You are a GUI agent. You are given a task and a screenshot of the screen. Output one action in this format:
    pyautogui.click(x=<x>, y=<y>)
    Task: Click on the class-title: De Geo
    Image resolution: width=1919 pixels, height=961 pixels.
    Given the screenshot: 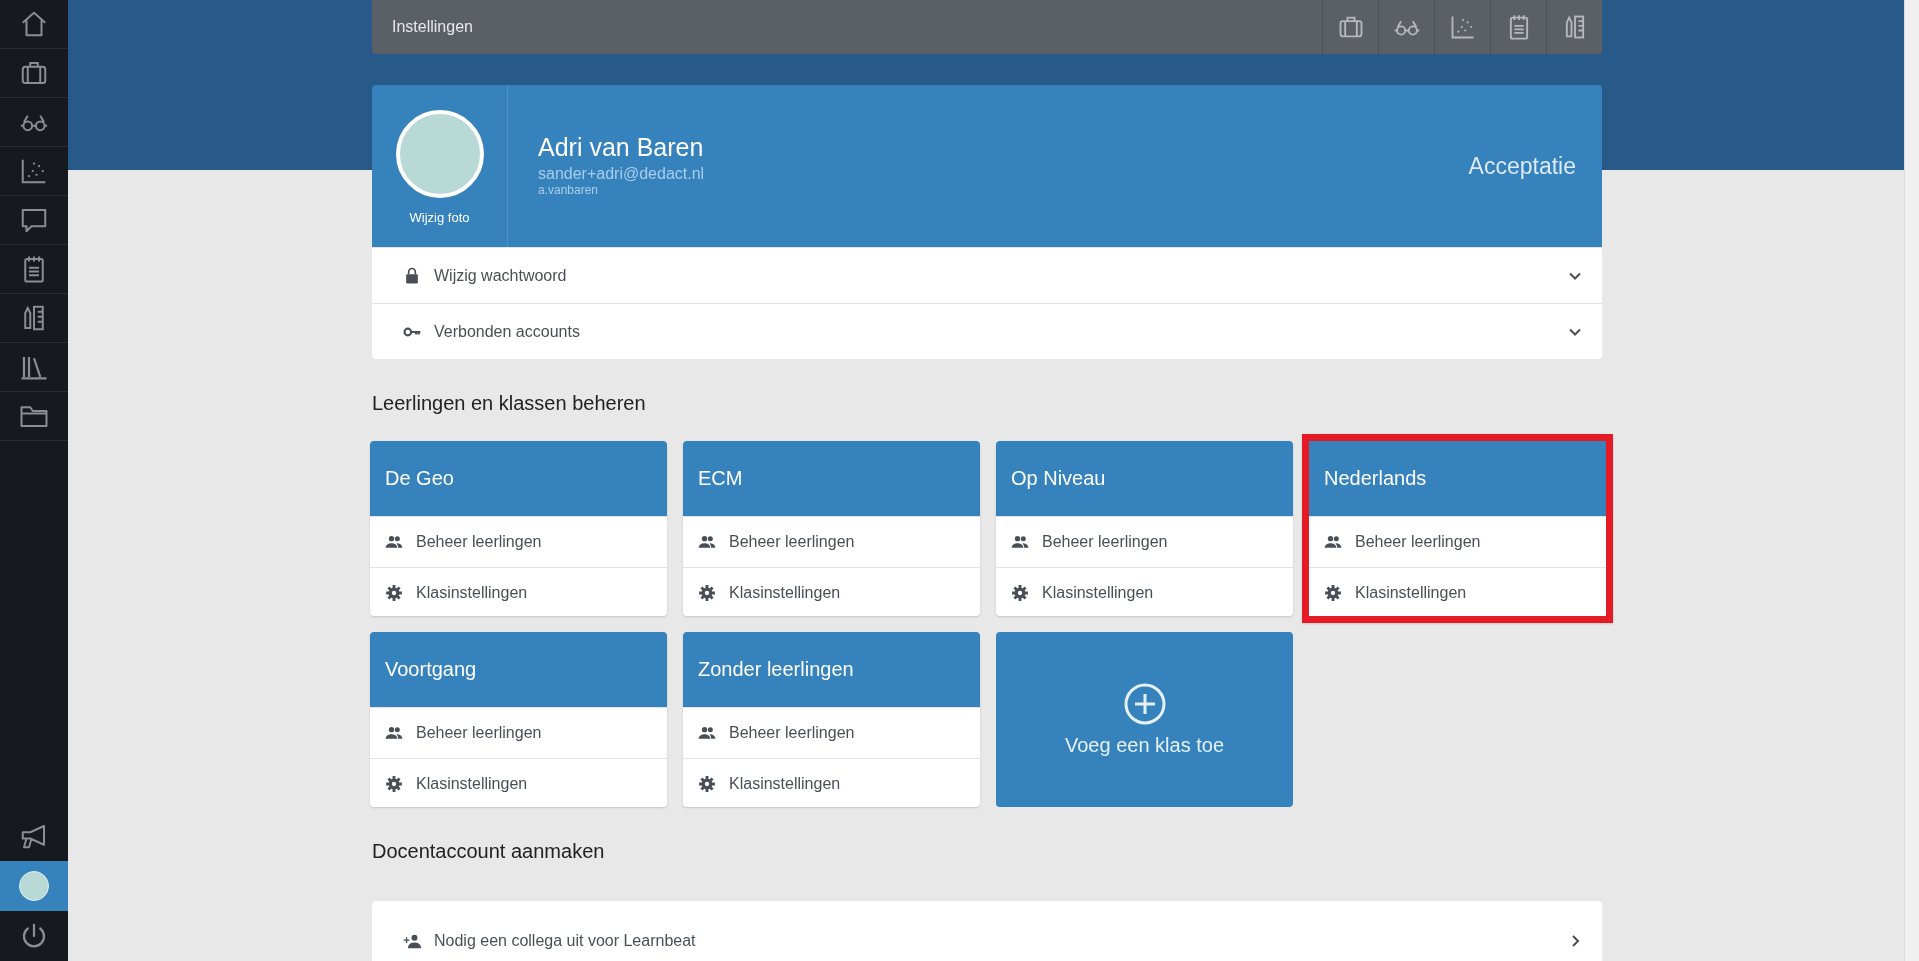 What is the action you would take?
    pyautogui.click(x=518, y=478)
    